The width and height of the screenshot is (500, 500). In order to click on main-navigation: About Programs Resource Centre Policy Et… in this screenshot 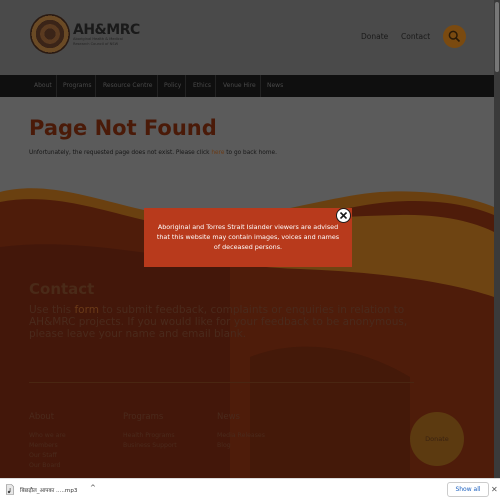, I will do `click(247, 86)`.